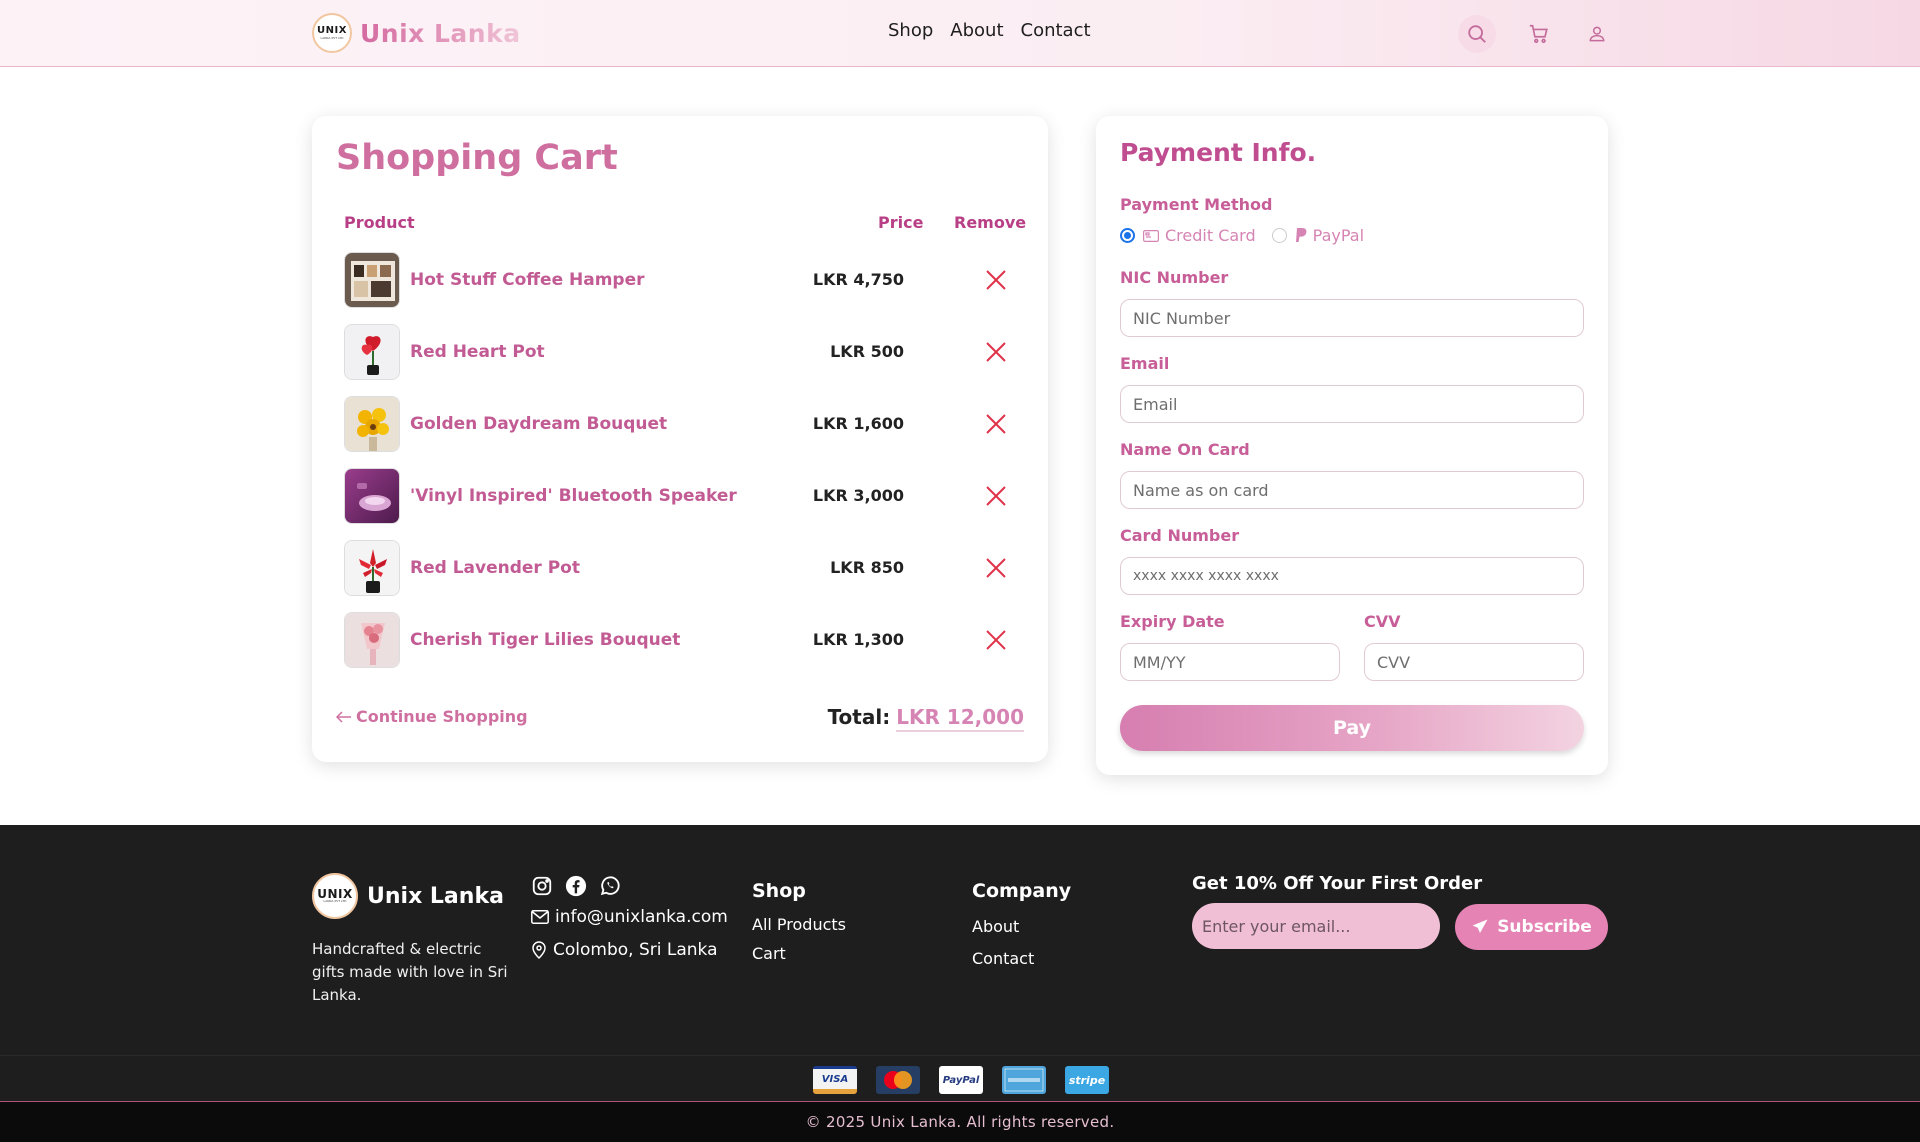 The height and width of the screenshot is (1142, 1920). What do you see at coordinates (995, 926) in the screenshot?
I see `footer-link-about: About` at bounding box center [995, 926].